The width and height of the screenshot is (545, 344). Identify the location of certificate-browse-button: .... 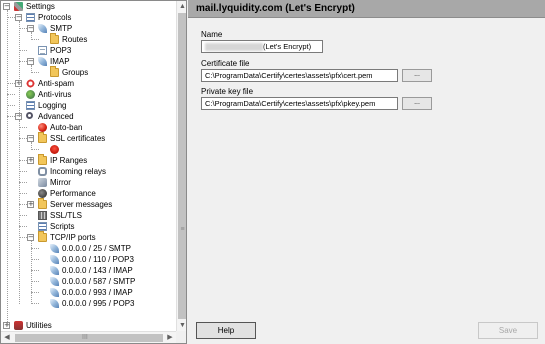
(417, 75).